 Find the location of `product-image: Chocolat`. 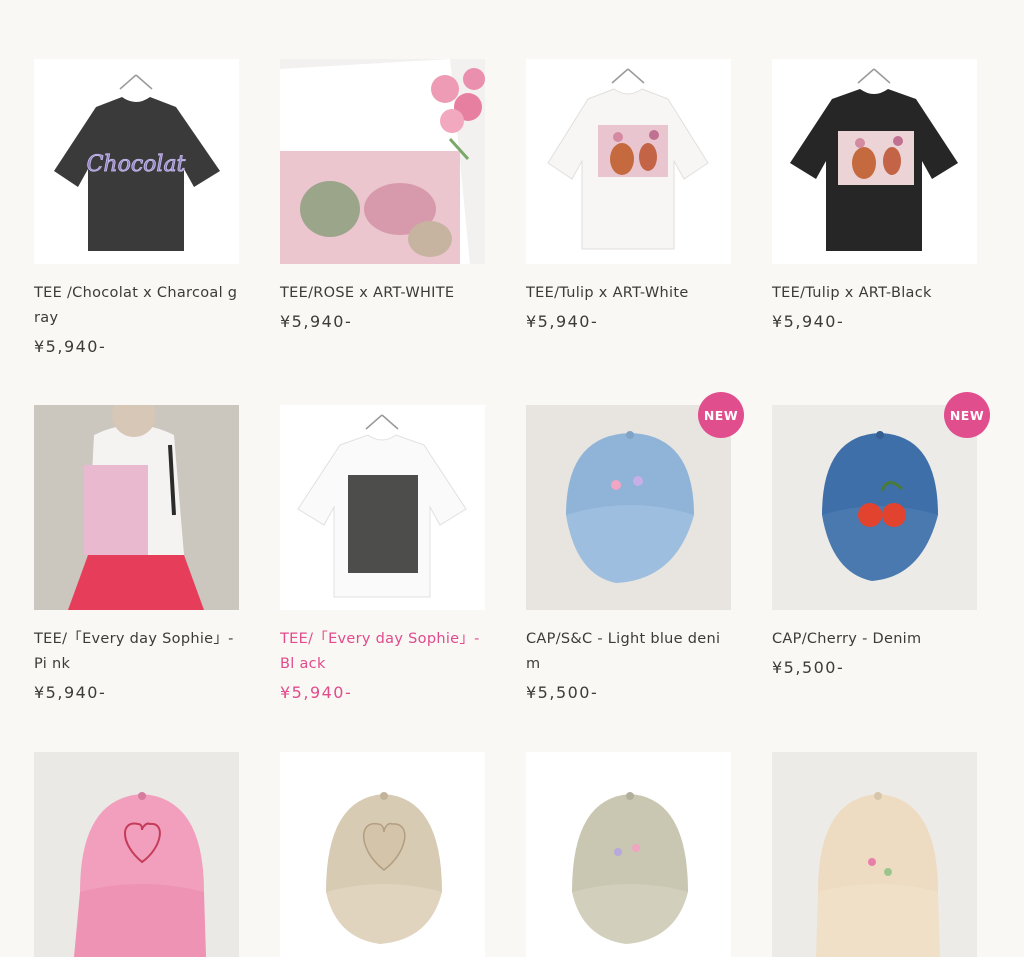

product-image: Chocolat is located at coordinates (136, 161).